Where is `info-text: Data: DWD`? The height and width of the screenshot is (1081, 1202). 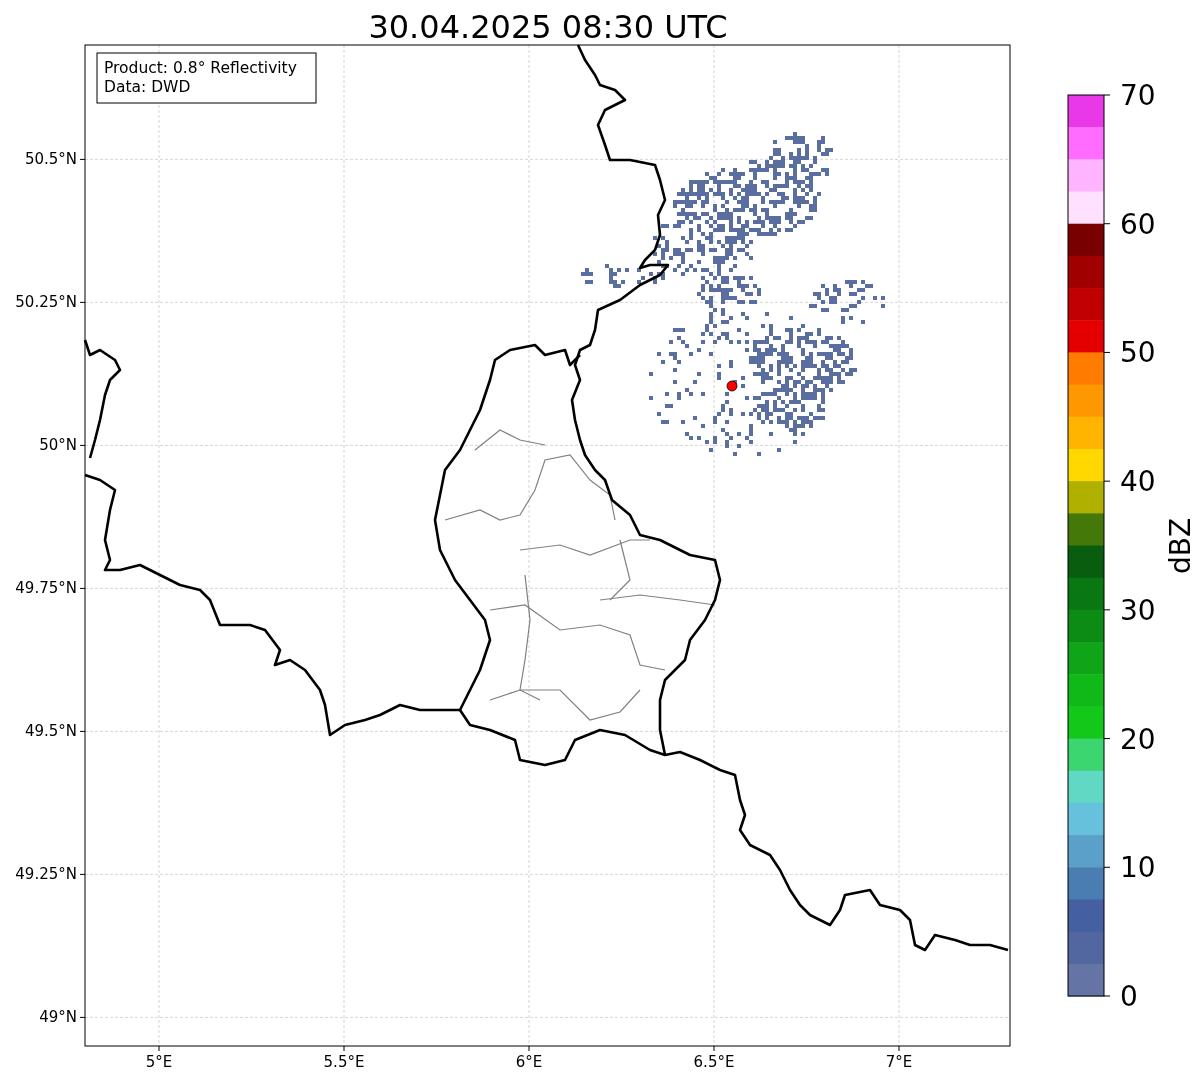 info-text: Data: DWD is located at coordinates (147, 87).